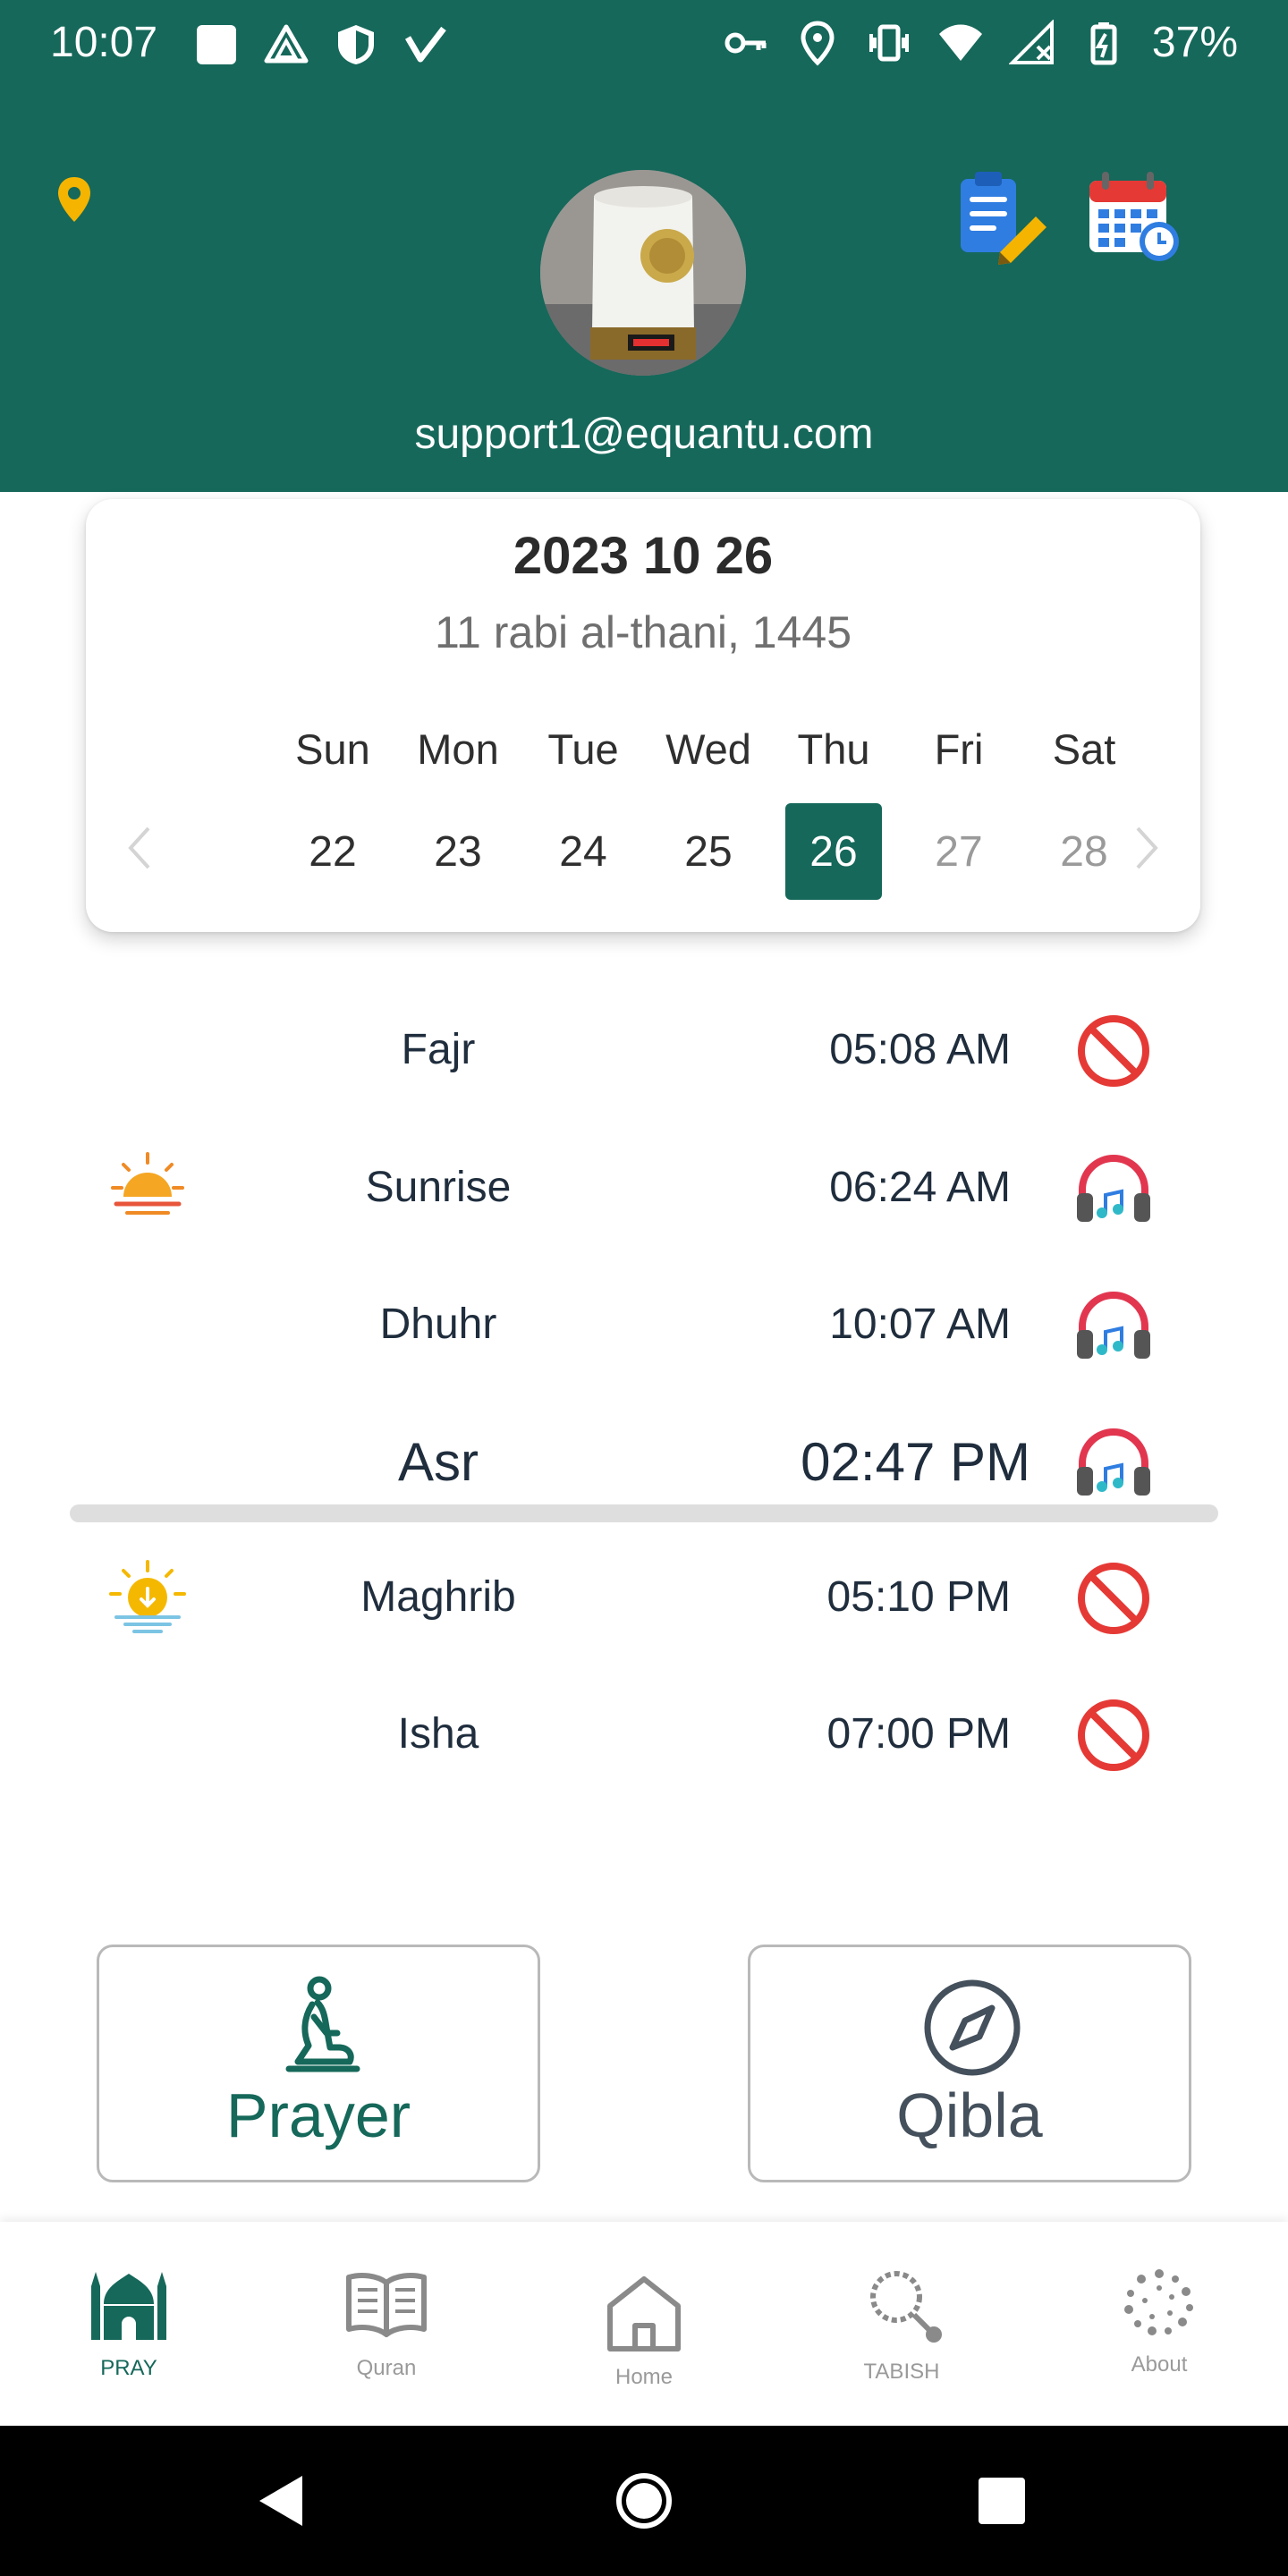 This screenshot has height=2576, width=1288. I want to click on vibrate-icon, so click(889, 42).